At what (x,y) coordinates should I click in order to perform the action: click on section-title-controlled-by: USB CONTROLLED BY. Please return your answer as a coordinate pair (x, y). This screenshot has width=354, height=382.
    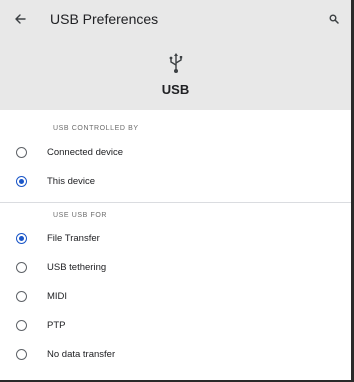
    Looking at the image, I should click on (96, 128).